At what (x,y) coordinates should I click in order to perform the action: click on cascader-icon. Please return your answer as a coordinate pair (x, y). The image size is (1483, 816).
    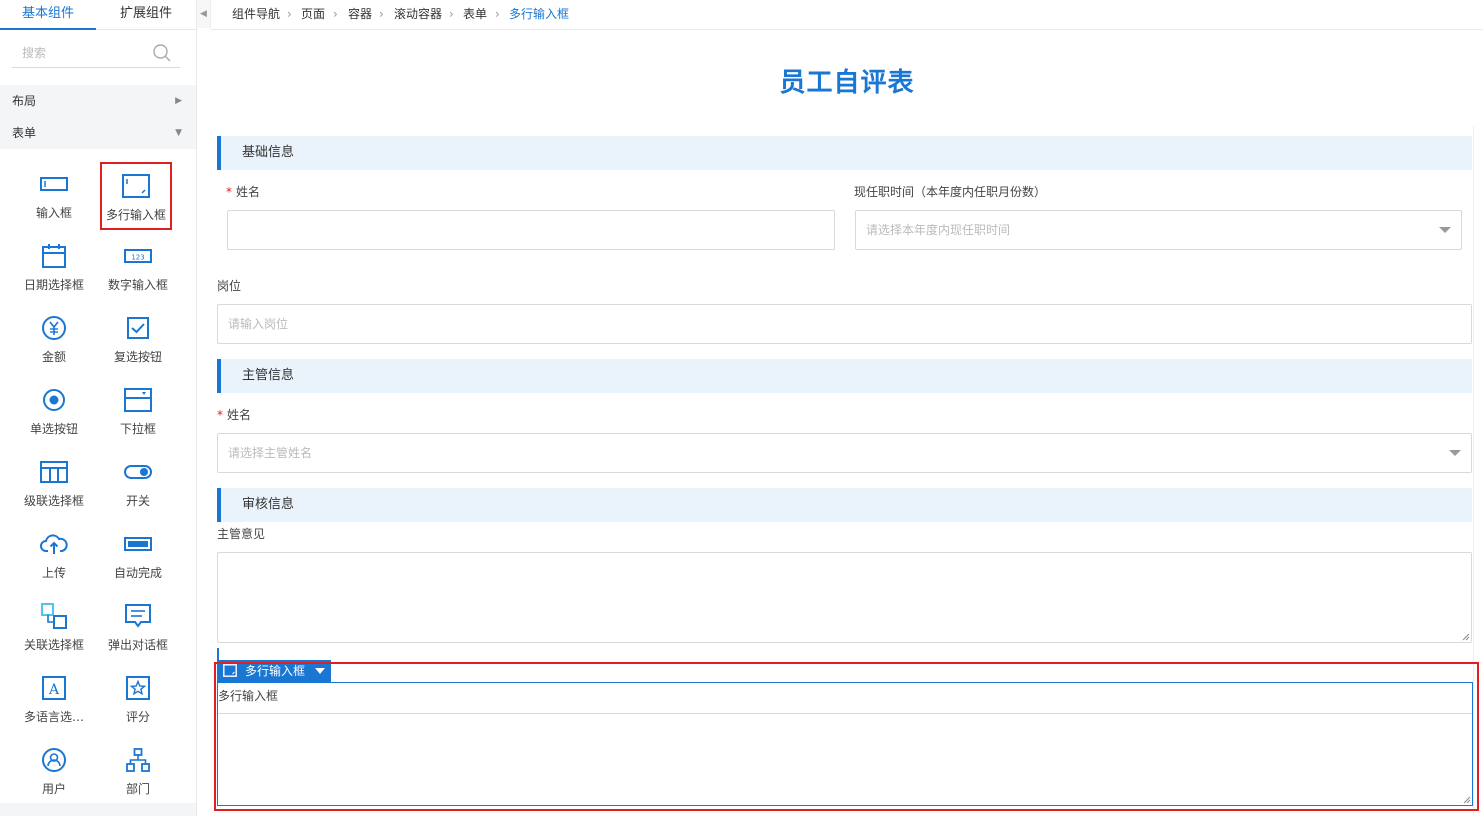
    Looking at the image, I should click on (54, 472).